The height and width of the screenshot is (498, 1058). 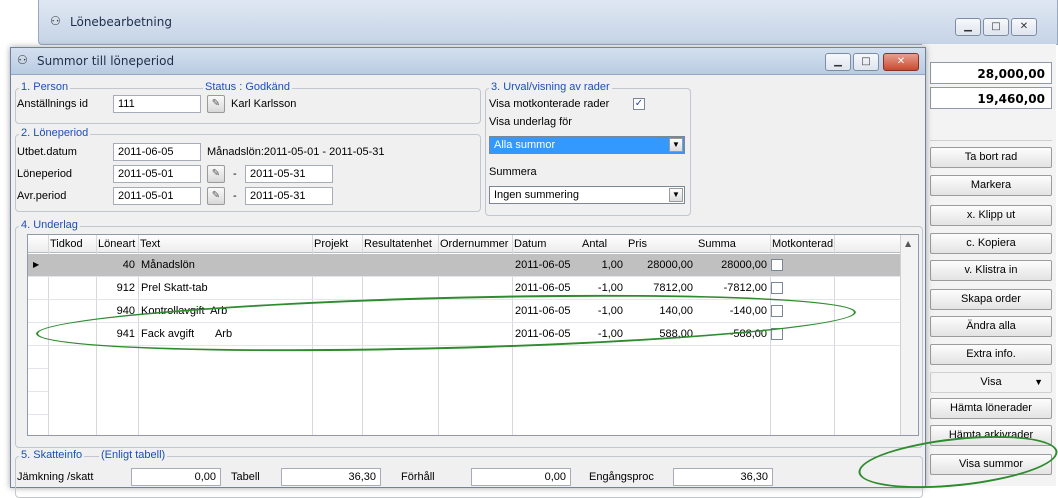 I want to click on cell-datum: 2011-06-05, so click(x=543, y=265).